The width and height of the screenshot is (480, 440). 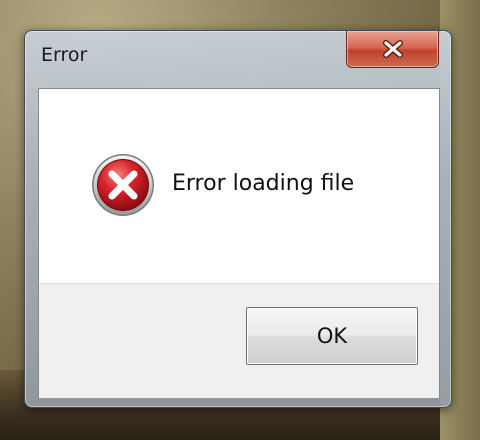 I want to click on error-message: Error loading file, so click(x=263, y=183).